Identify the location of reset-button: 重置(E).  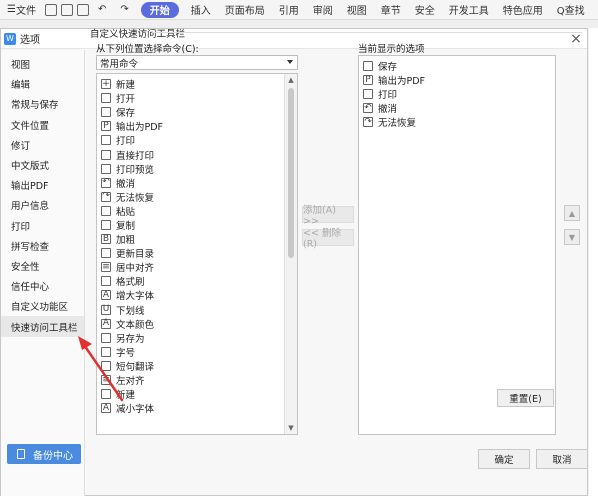
(525, 398).